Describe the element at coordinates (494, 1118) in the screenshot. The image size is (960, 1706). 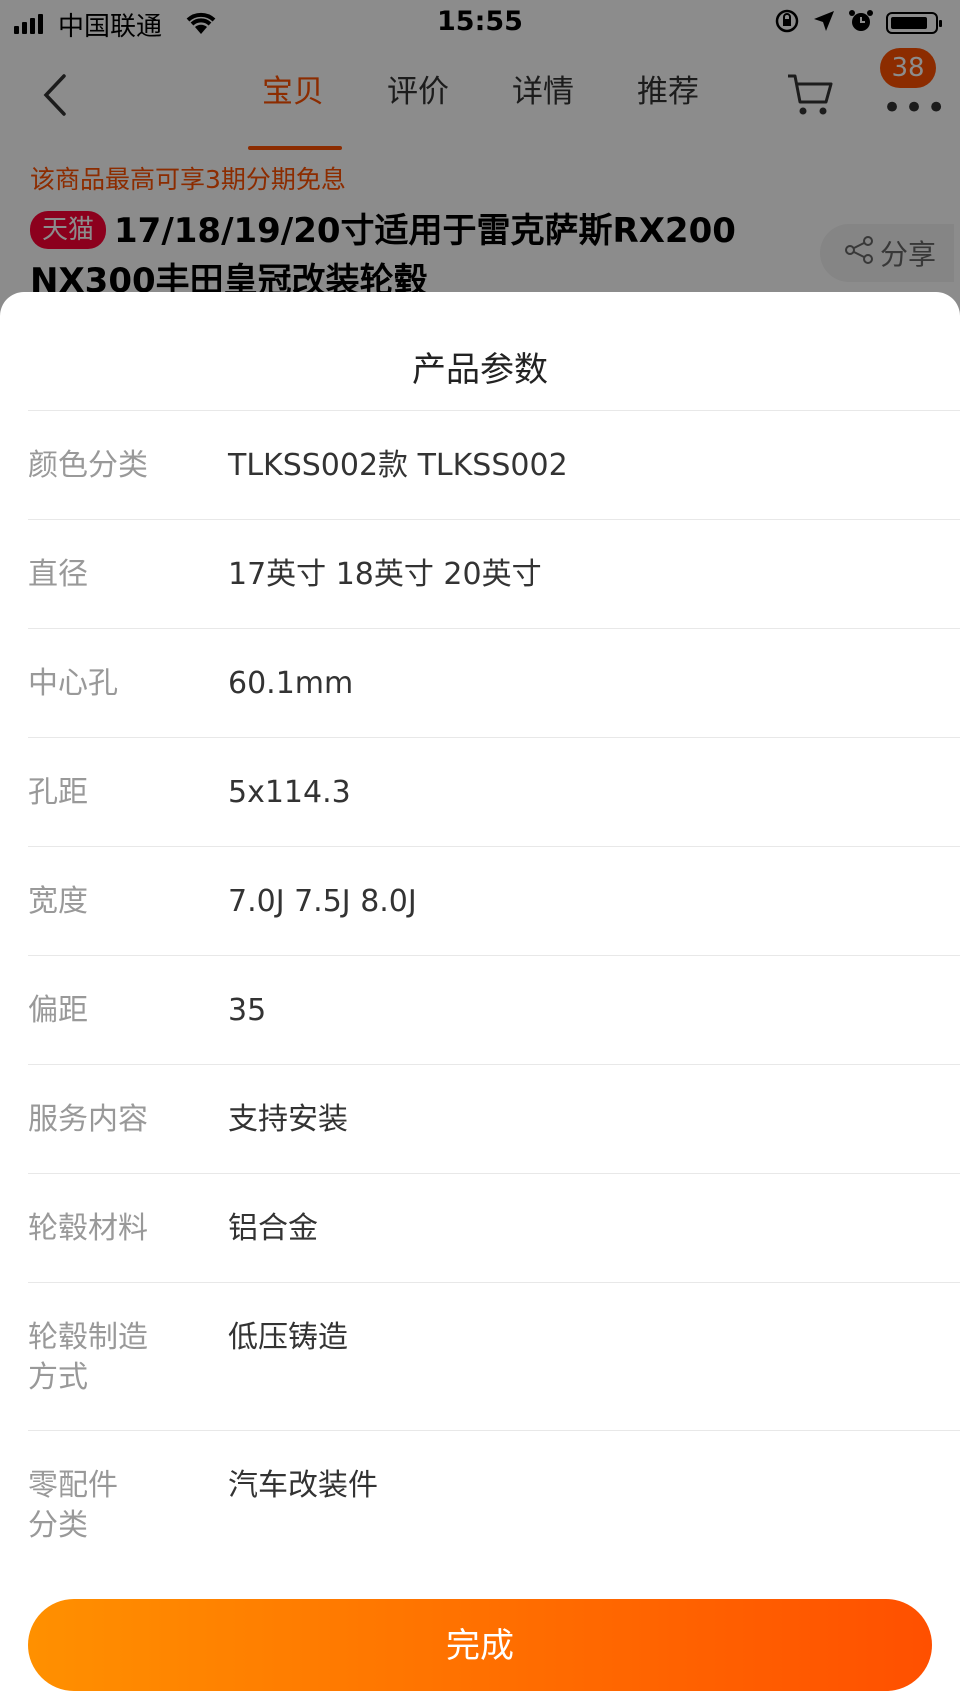
I see `param-row: 服务内容 支持安装` at that location.